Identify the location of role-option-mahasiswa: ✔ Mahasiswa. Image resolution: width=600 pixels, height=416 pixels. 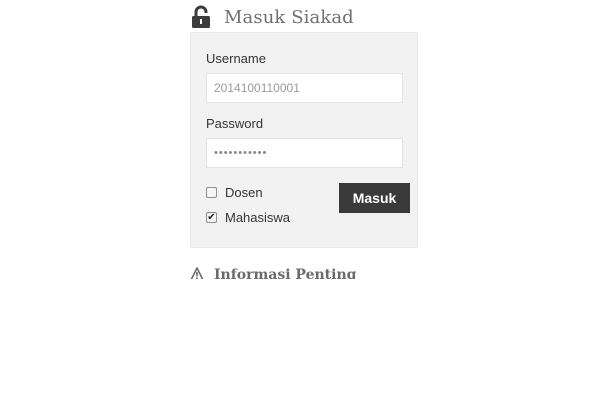
(248, 217).